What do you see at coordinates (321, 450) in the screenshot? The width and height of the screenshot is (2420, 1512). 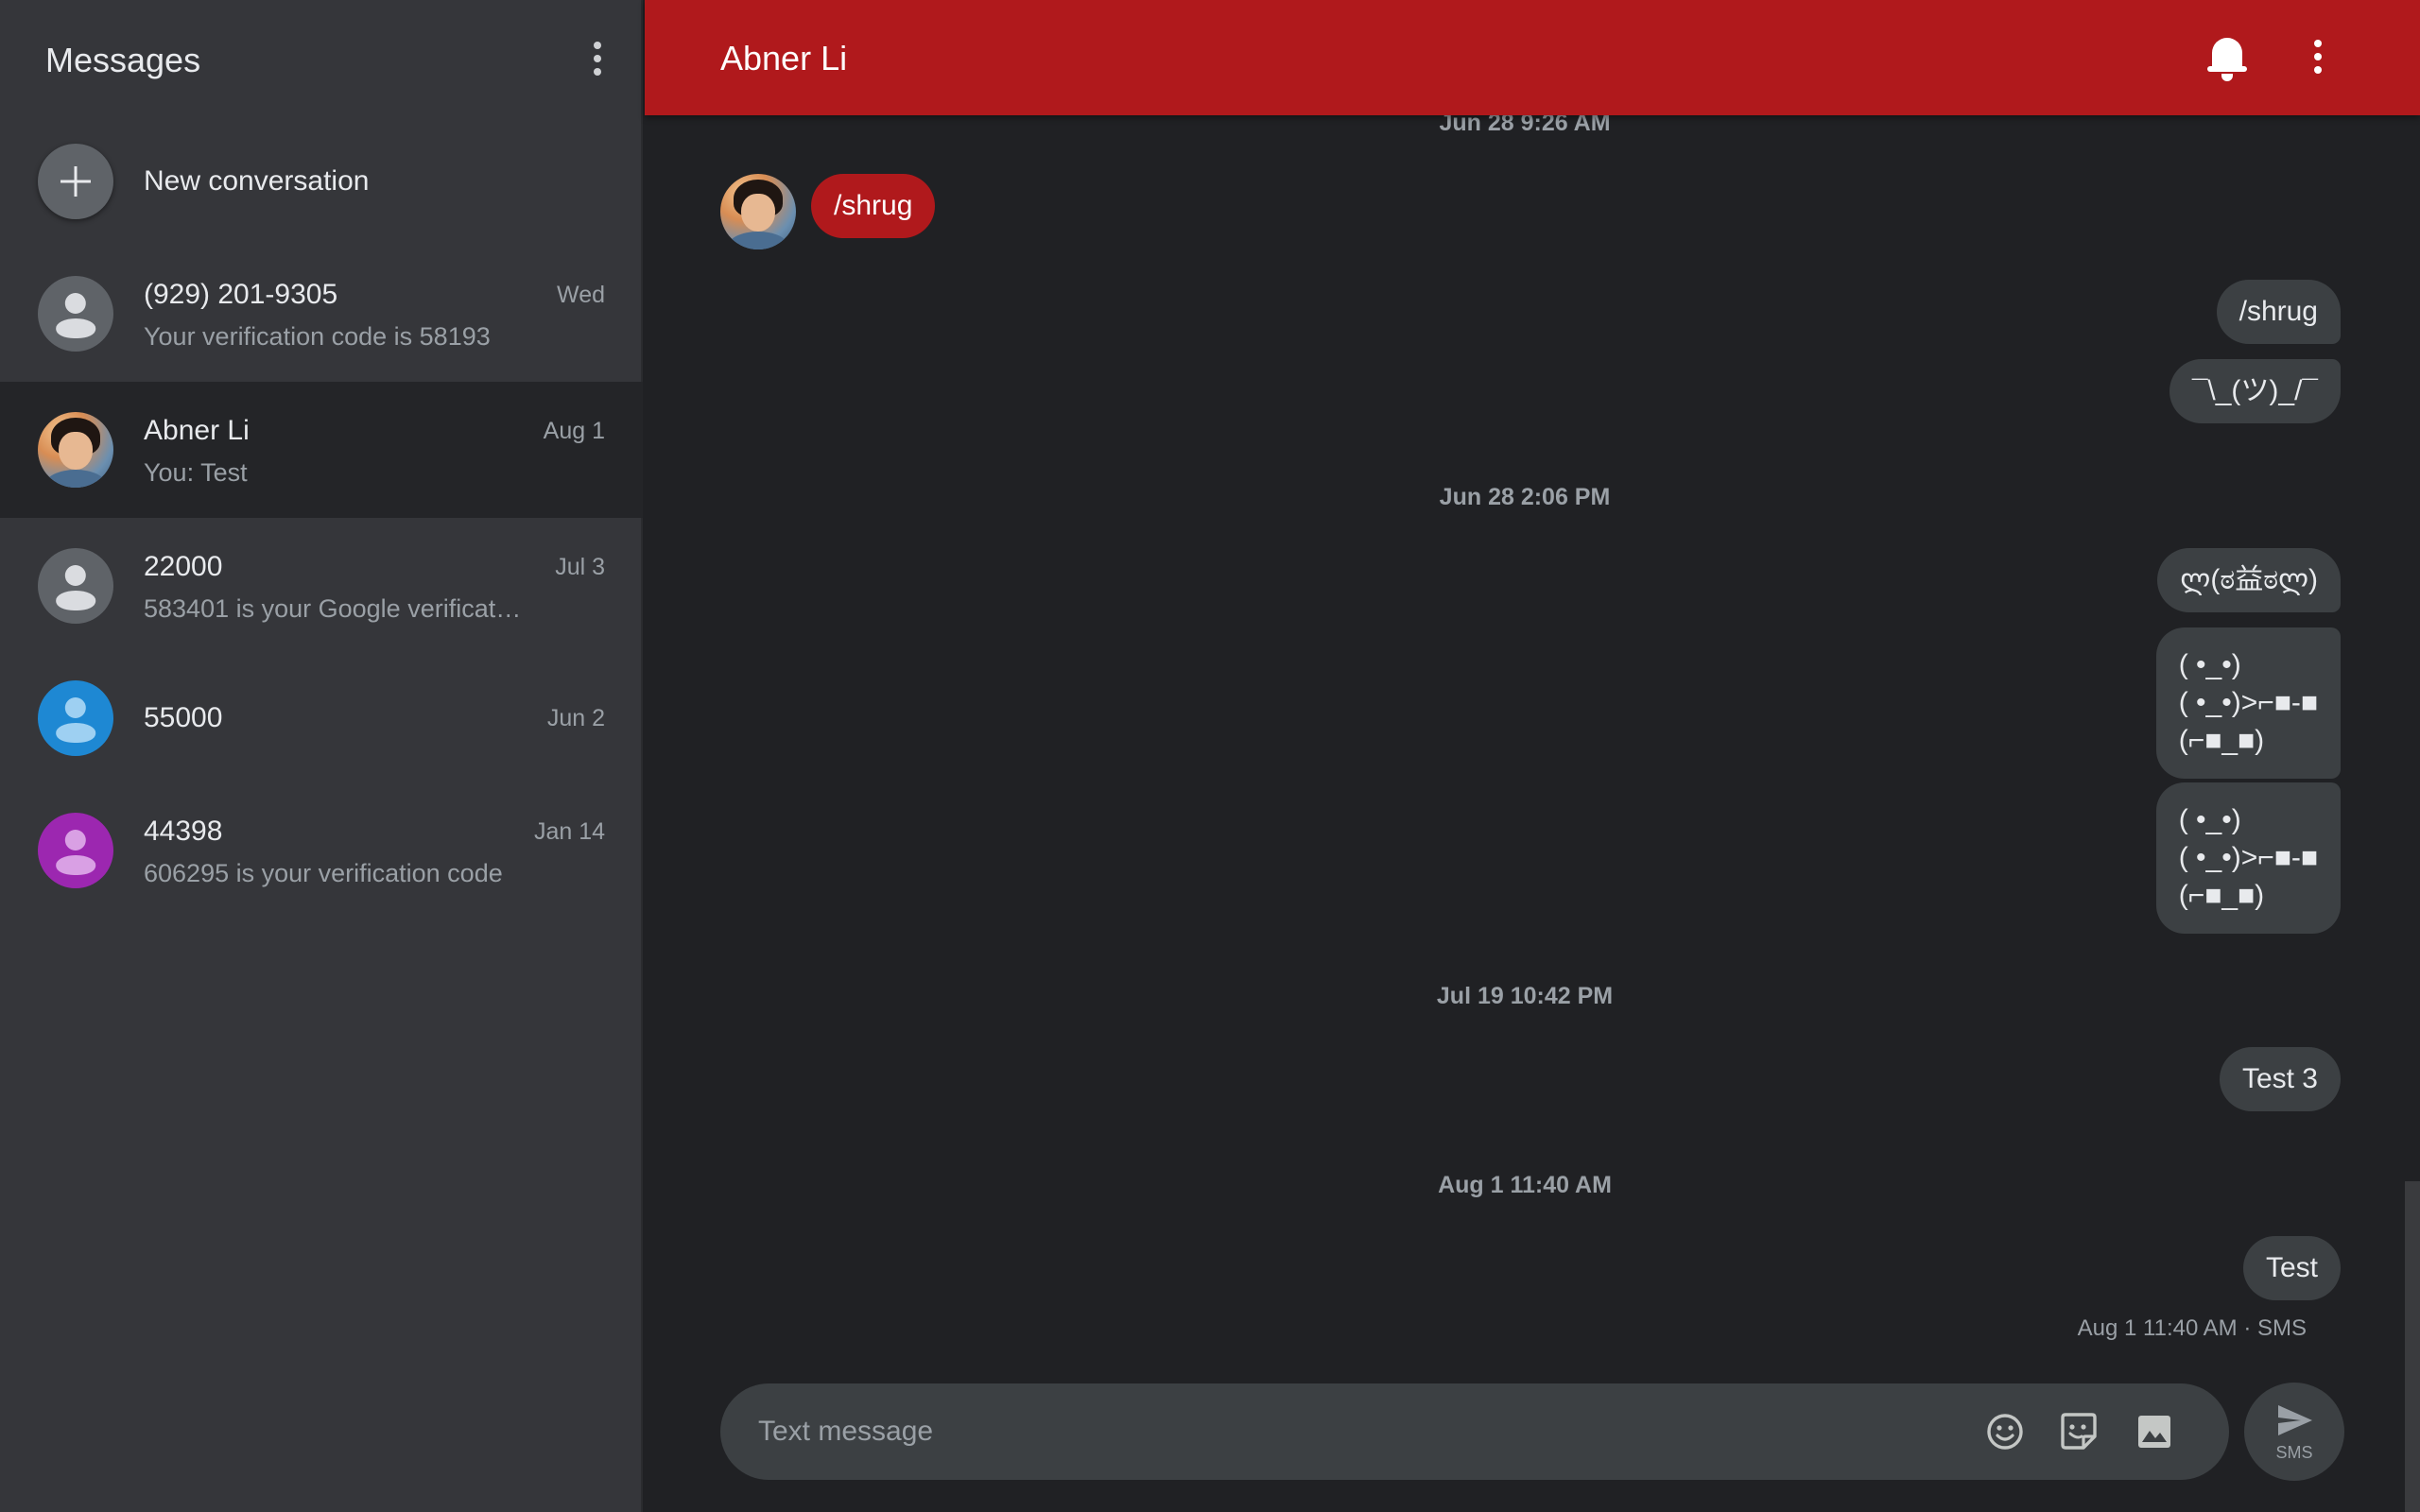 I see `conversation-item: Abner Li You: Test Aug 1` at bounding box center [321, 450].